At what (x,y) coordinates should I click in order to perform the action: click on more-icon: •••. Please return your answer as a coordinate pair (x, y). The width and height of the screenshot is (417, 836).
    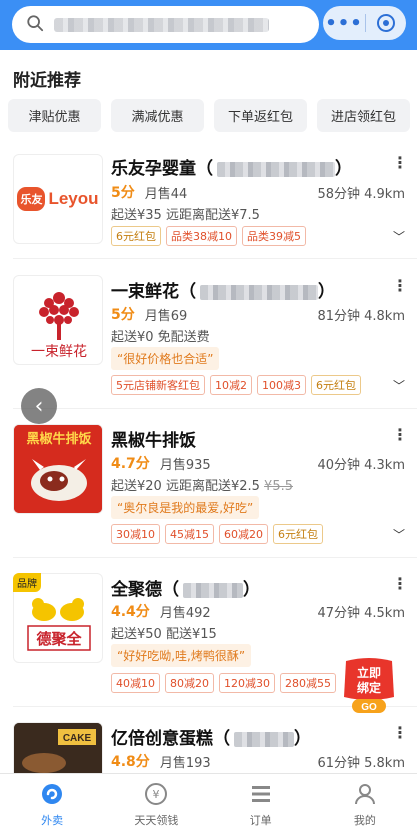
    Looking at the image, I should click on (344, 23).